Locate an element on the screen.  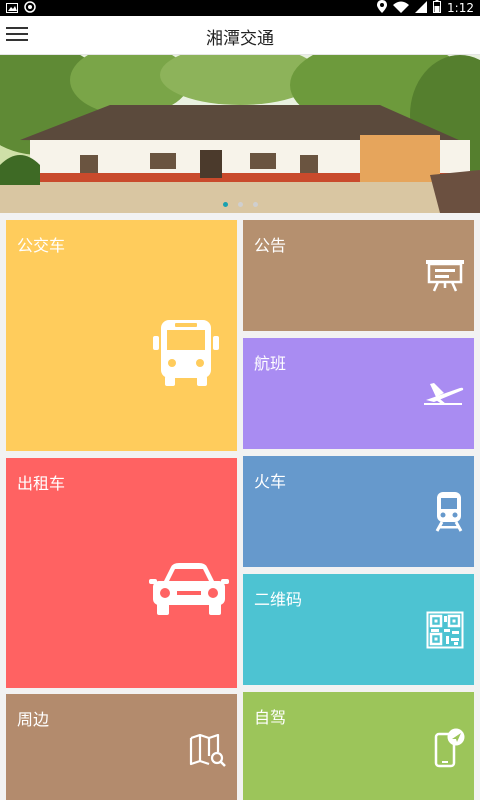
notice-board-icon is located at coordinates (445, 277).